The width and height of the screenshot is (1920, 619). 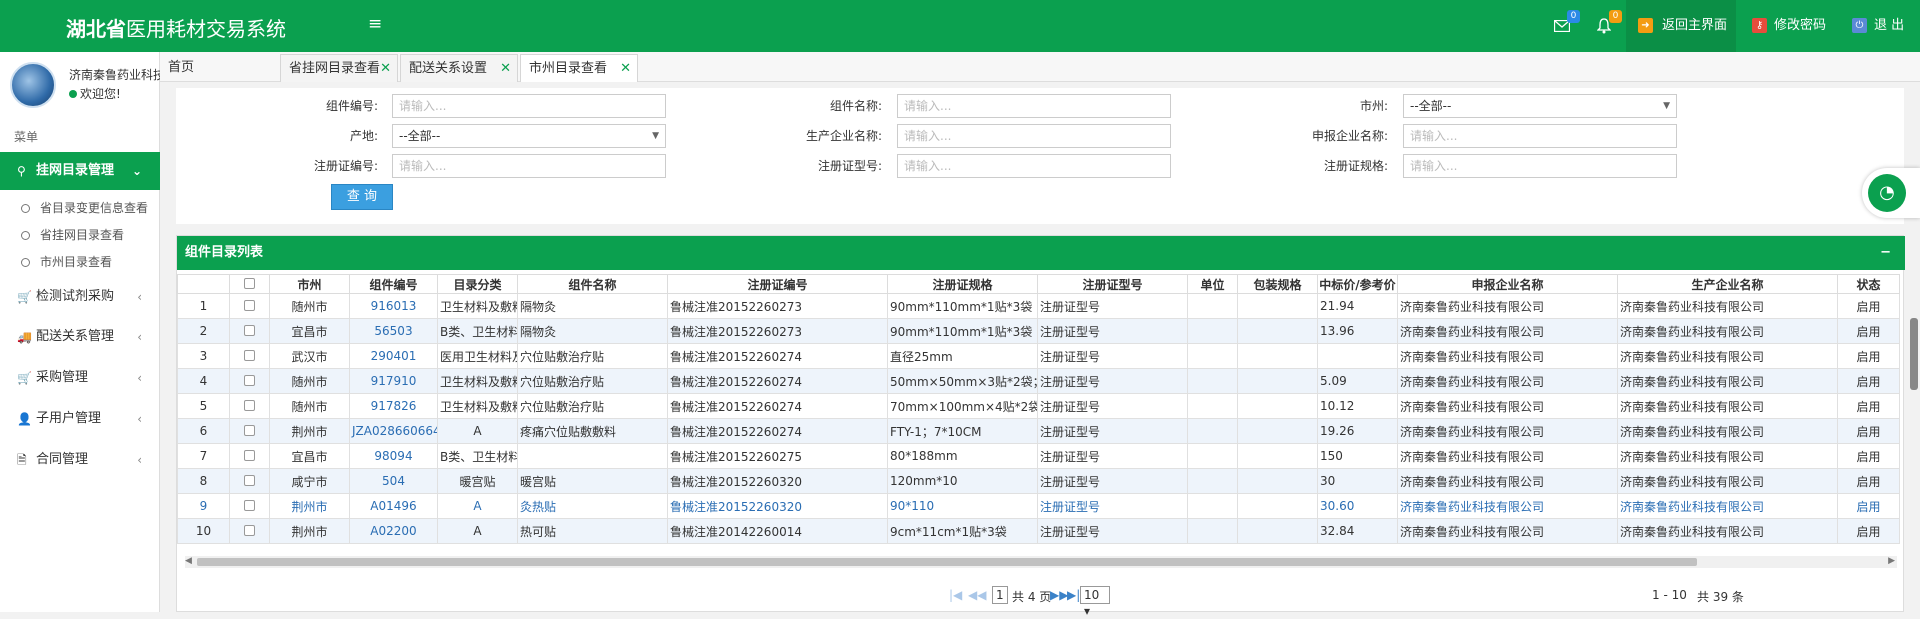 I want to click on manufacturer-input, so click(x=1034, y=136).